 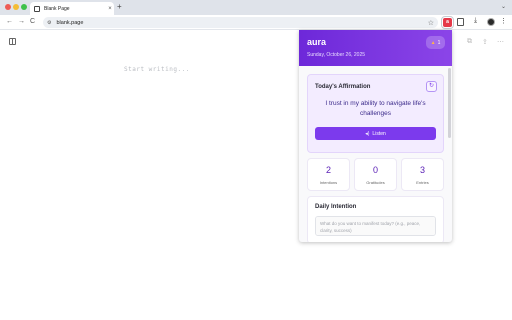 What do you see at coordinates (469, 42) in the screenshot?
I see `copy-icon: ⧉` at bounding box center [469, 42].